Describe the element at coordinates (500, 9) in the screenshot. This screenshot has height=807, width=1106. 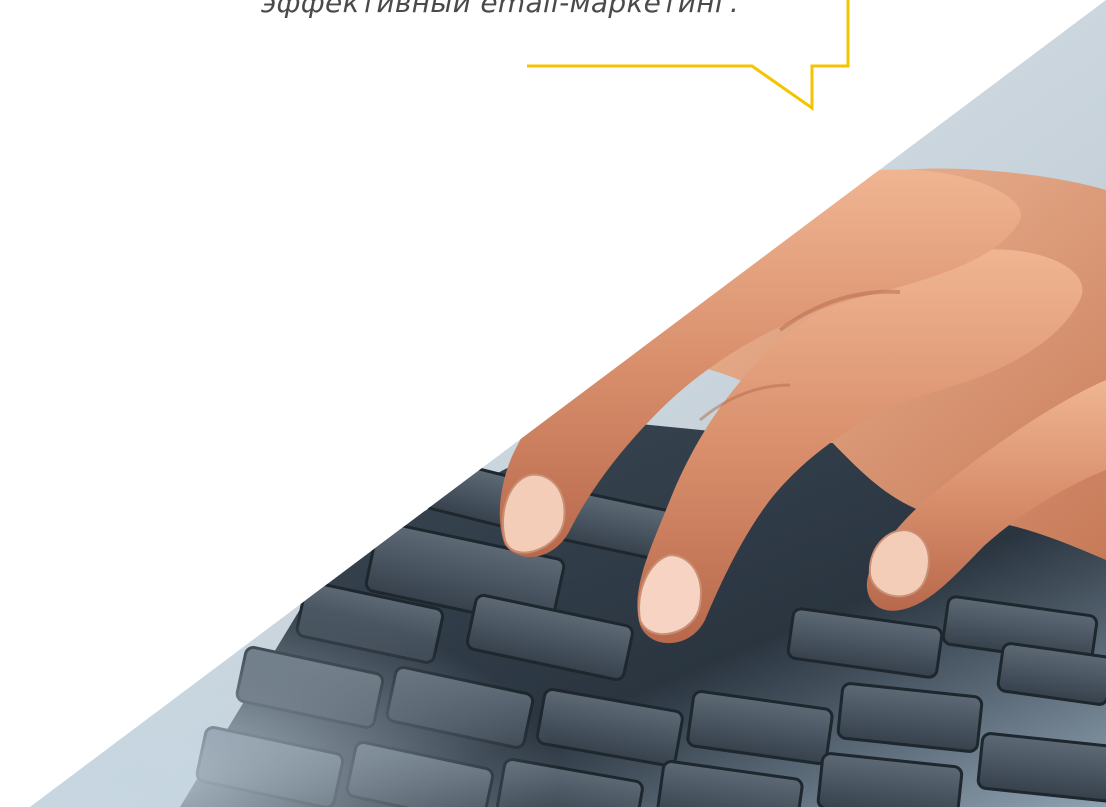
I see `quote-text: эффективный email-маркетинг.` at that location.